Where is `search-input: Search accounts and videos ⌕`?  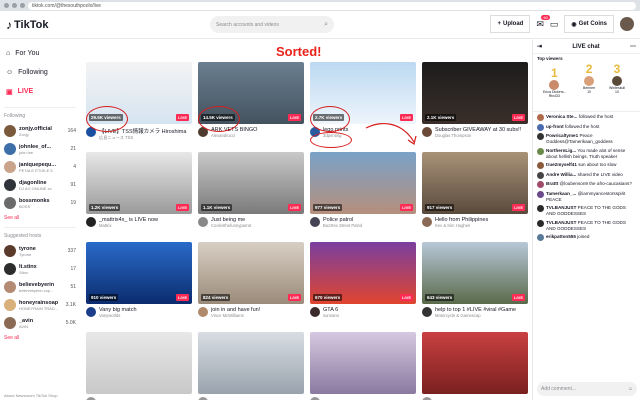 search-input: Search accounts and videos ⌕ is located at coordinates (272, 24).